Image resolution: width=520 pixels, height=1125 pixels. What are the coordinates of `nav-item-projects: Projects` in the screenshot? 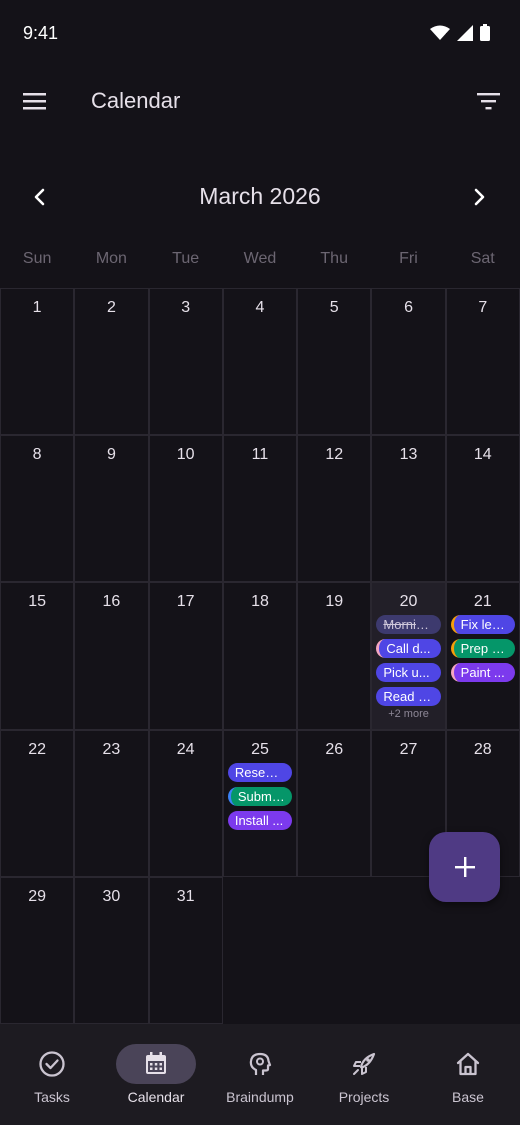 It's located at (364, 1074).